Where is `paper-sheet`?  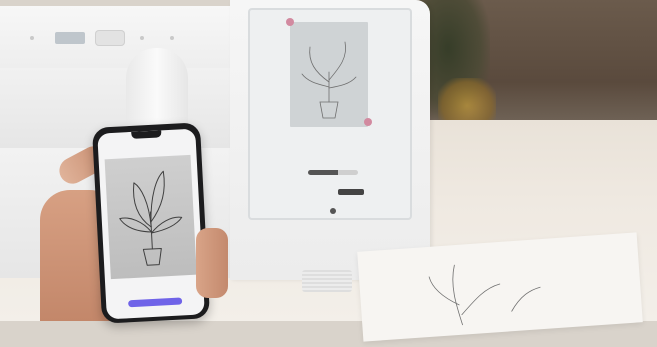
paper-sheet is located at coordinates (500, 287).